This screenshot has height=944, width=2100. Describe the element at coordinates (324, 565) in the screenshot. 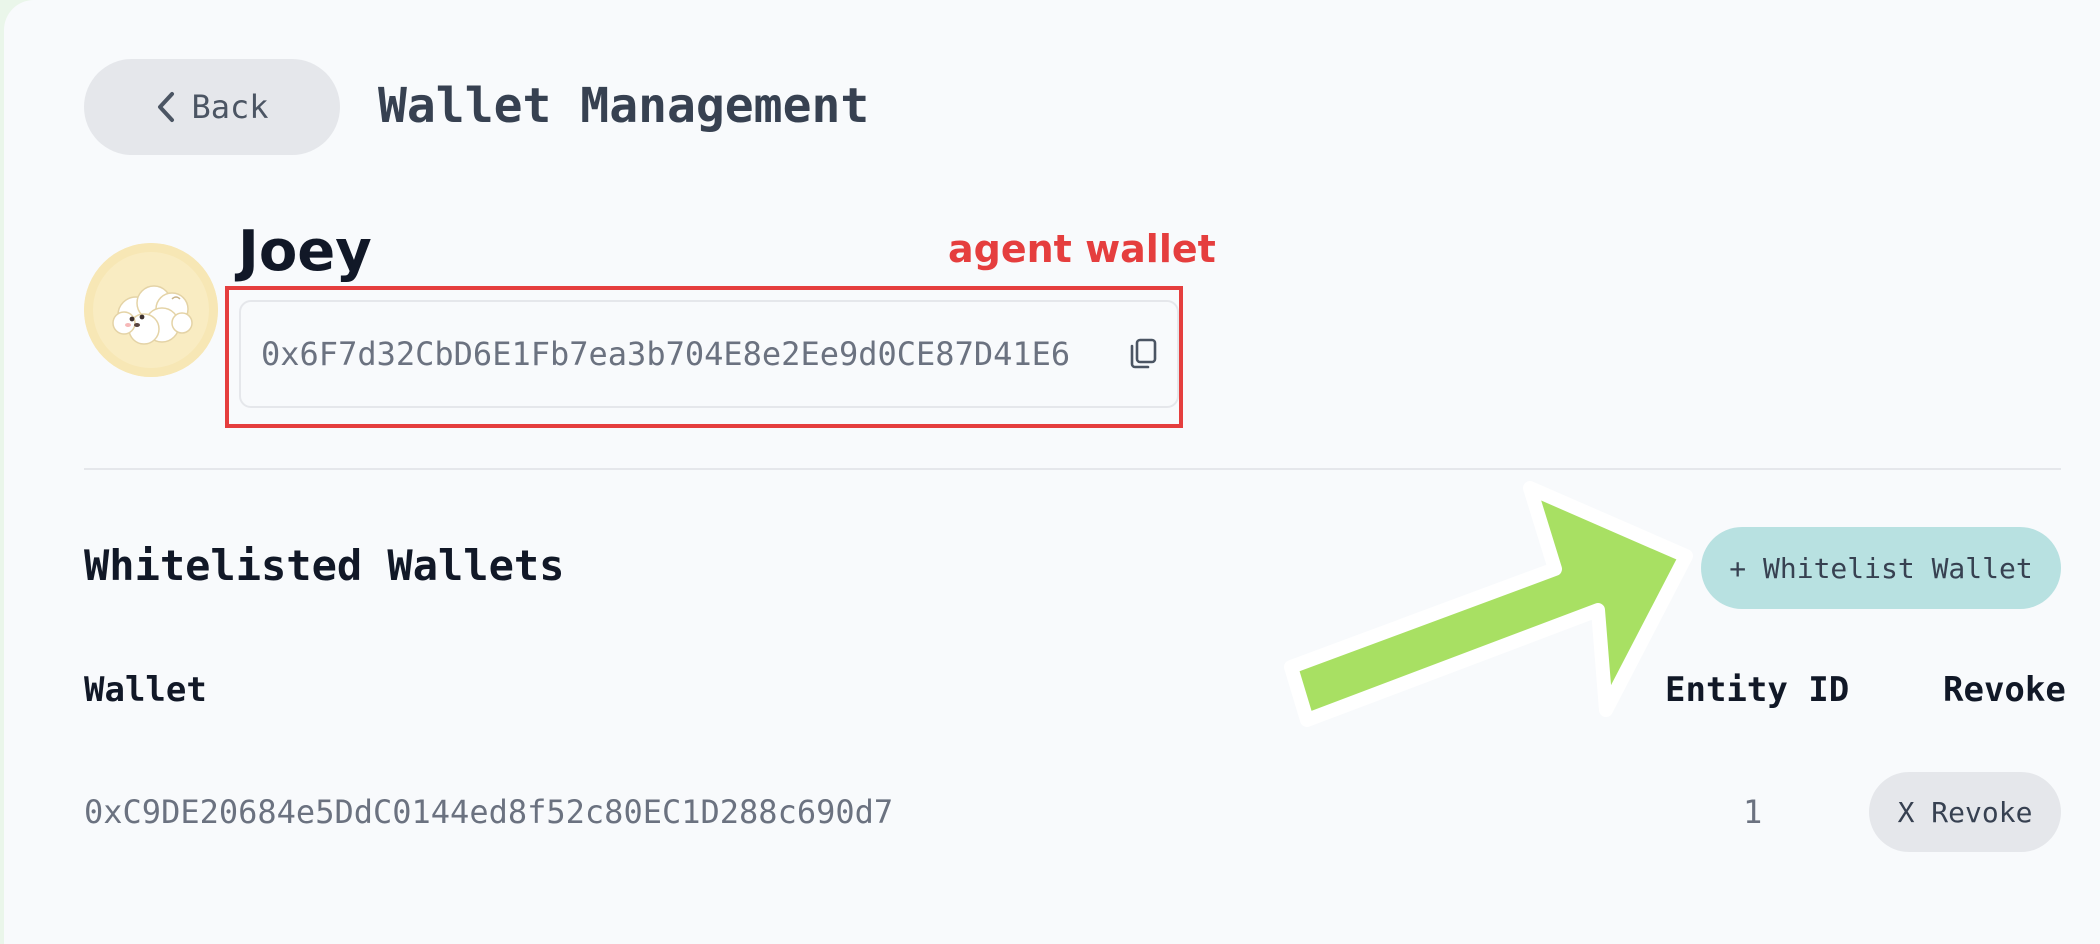

I see `whitelisted-wallets-title: Whitelisted Wallets` at that location.